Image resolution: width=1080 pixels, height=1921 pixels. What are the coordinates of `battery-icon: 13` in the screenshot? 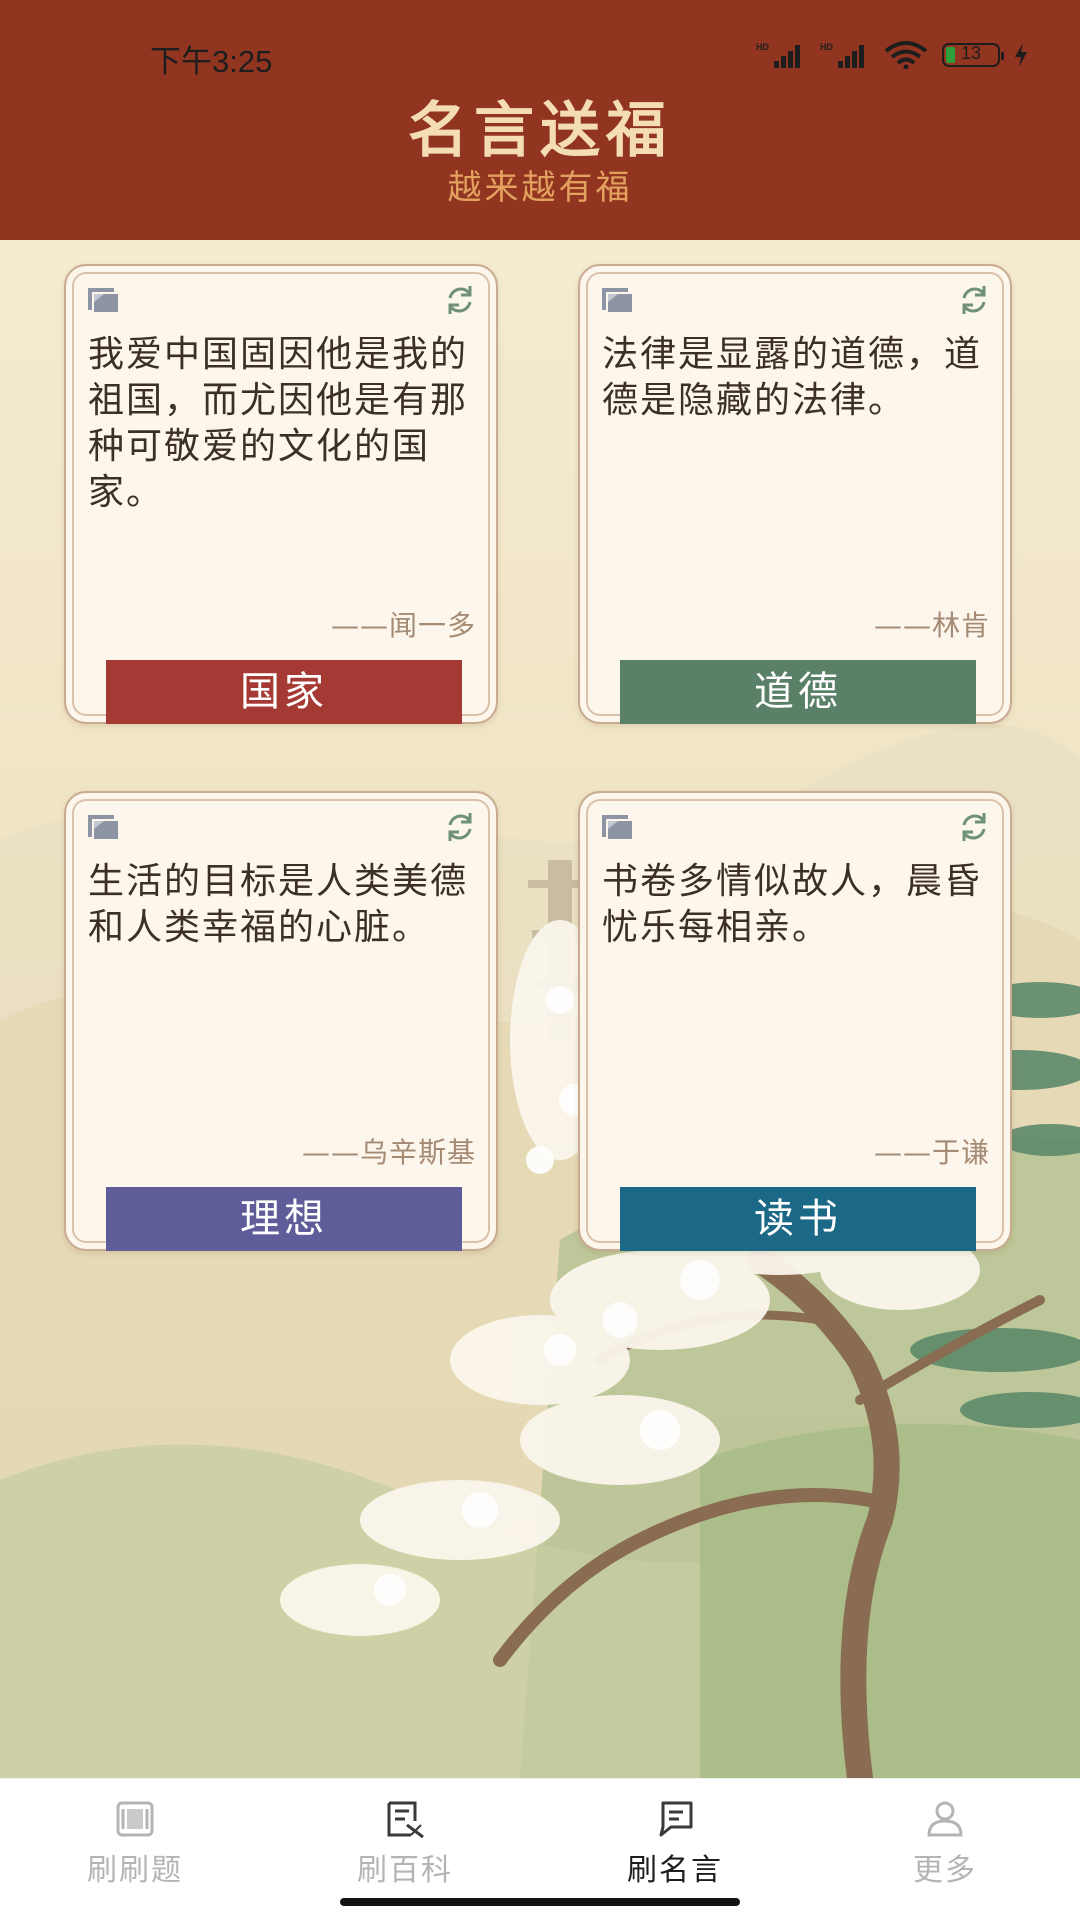 It's located at (973, 55).